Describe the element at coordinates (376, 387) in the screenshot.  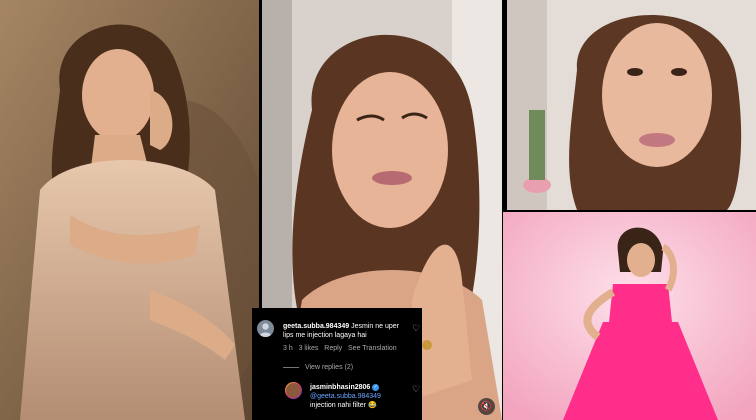
I see `verified-badge-icon: ✓` at that location.